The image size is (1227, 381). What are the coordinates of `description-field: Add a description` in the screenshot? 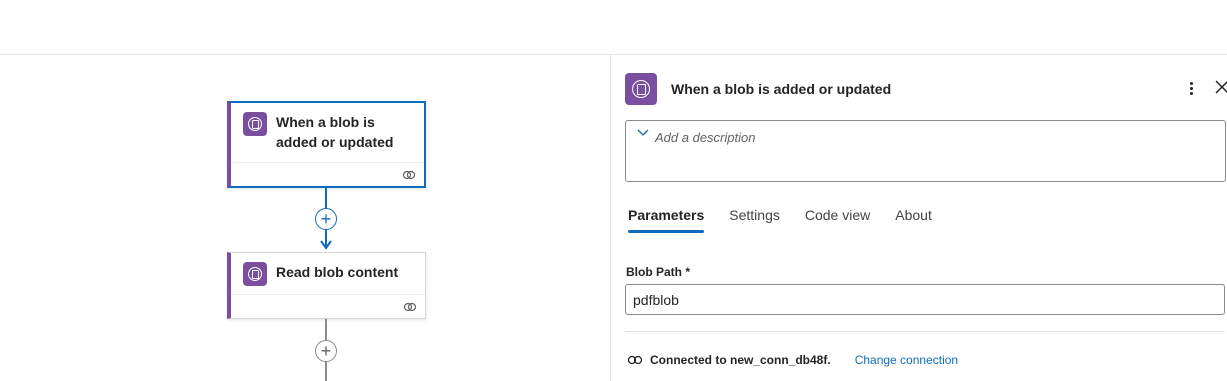 It's located at (925, 151).